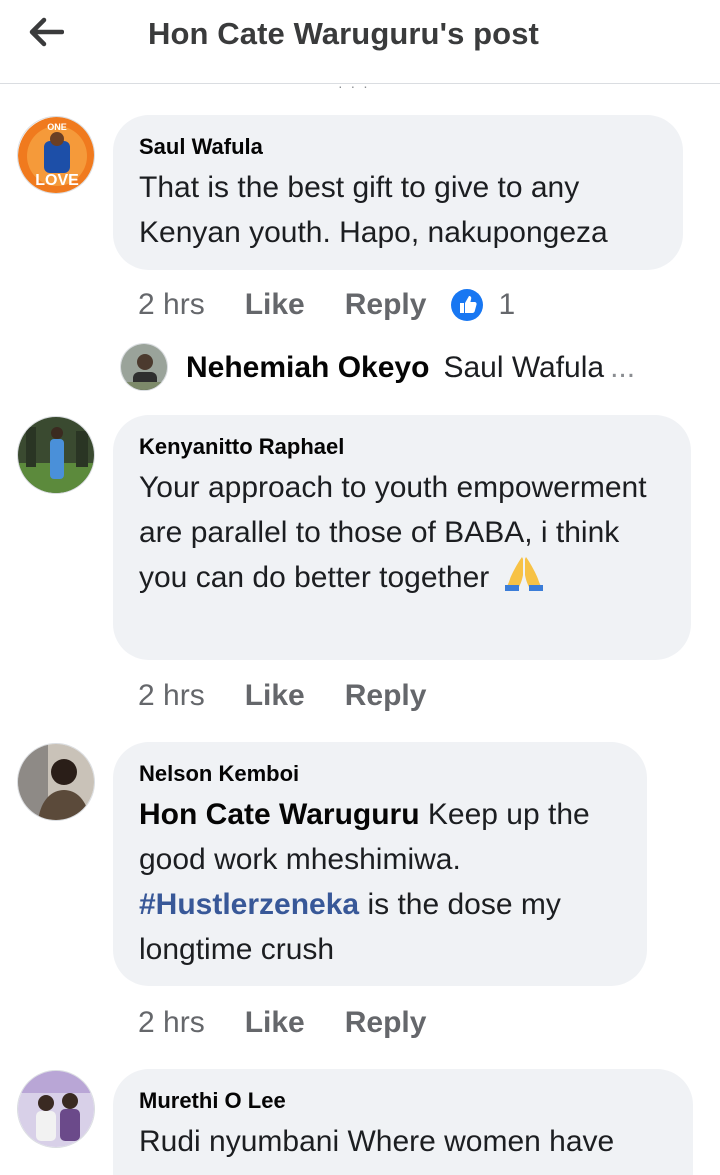 The image size is (720, 1175). I want to click on comment-author: Murethi O Lee, so click(403, 1101).